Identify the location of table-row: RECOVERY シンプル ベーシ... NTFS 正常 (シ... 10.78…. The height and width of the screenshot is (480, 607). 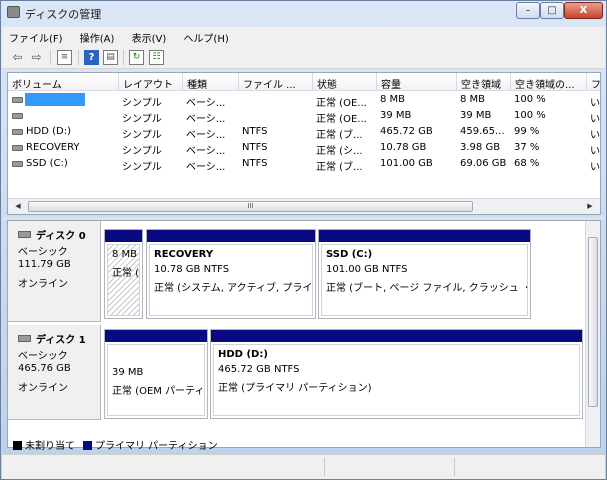
(304, 148).